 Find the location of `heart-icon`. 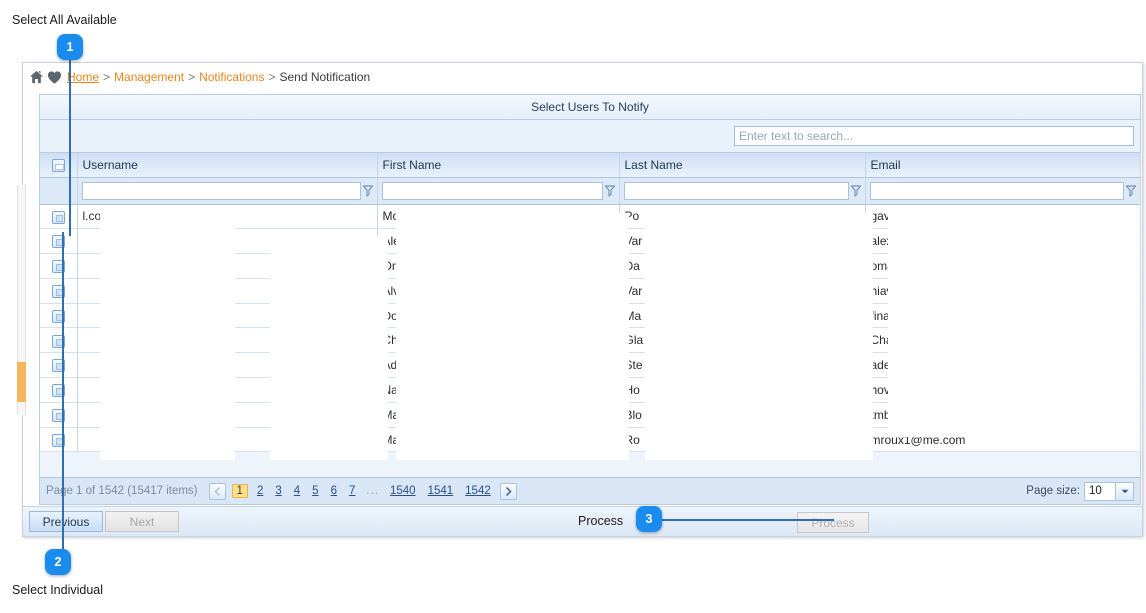

heart-icon is located at coordinates (54, 77).